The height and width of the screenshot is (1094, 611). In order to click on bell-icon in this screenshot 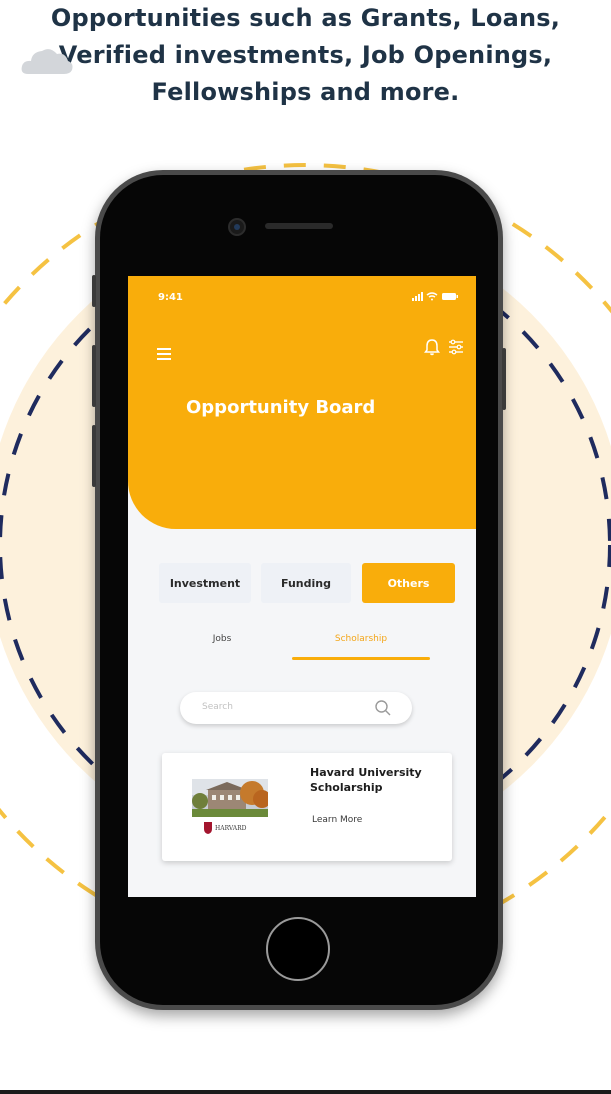, I will do `click(432, 347)`.